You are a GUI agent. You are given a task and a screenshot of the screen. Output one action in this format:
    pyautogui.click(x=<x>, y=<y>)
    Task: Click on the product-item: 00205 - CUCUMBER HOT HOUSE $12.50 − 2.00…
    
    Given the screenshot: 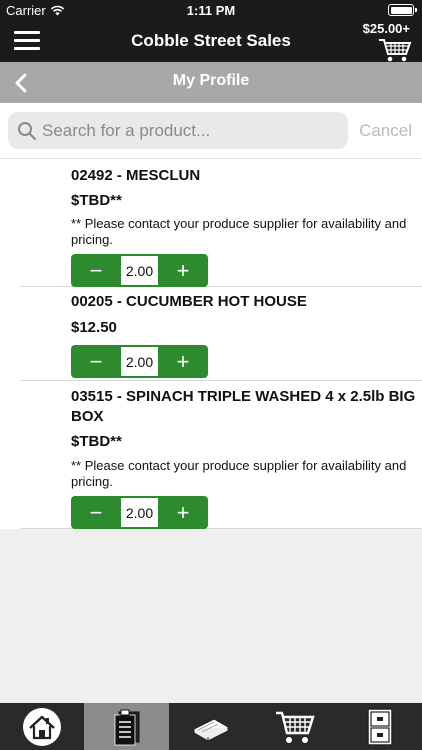 What is the action you would take?
    pyautogui.click(x=221, y=334)
    